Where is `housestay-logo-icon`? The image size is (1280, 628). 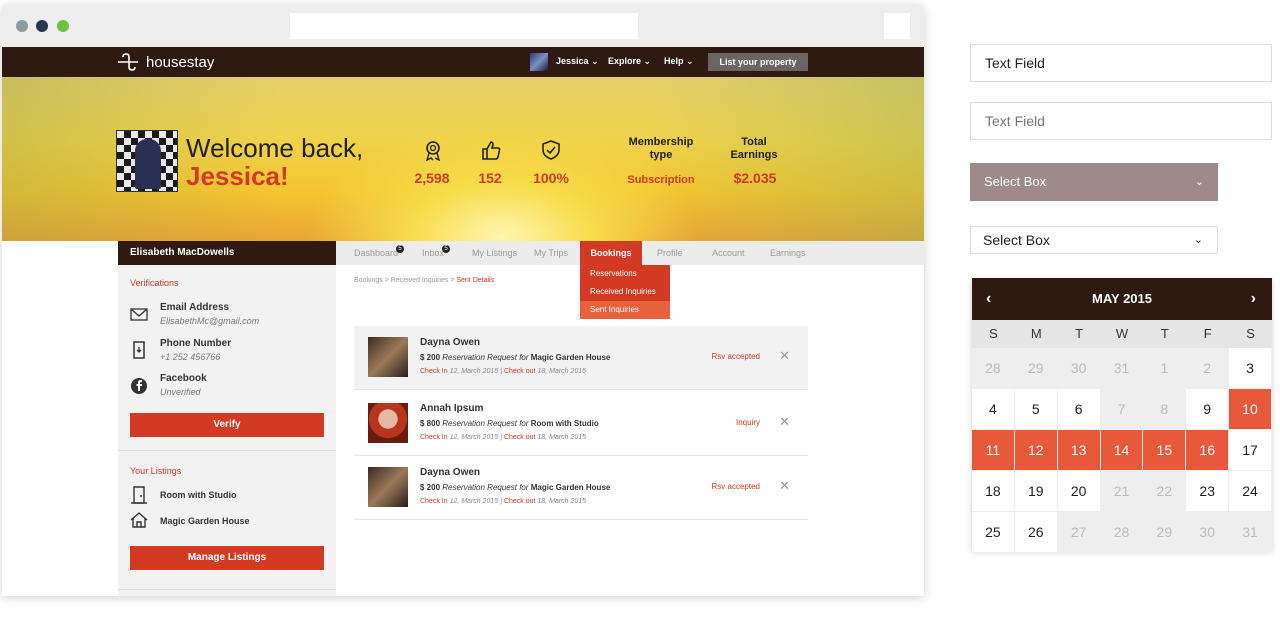 housestay-logo-icon is located at coordinates (128, 62).